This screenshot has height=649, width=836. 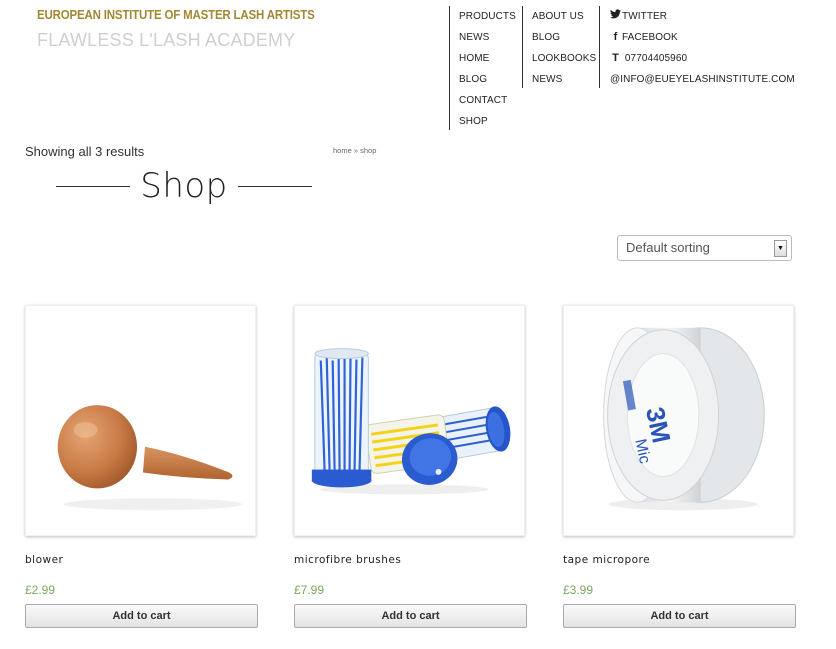 I want to click on product-price: £7.99, so click(x=309, y=590).